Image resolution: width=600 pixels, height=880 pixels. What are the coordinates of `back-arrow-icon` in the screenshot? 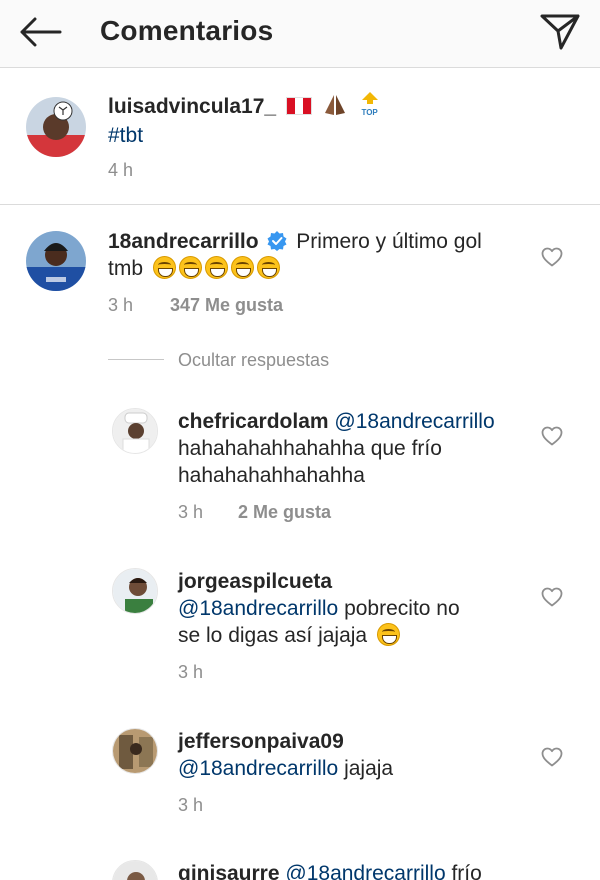 It's located at (41, 32).